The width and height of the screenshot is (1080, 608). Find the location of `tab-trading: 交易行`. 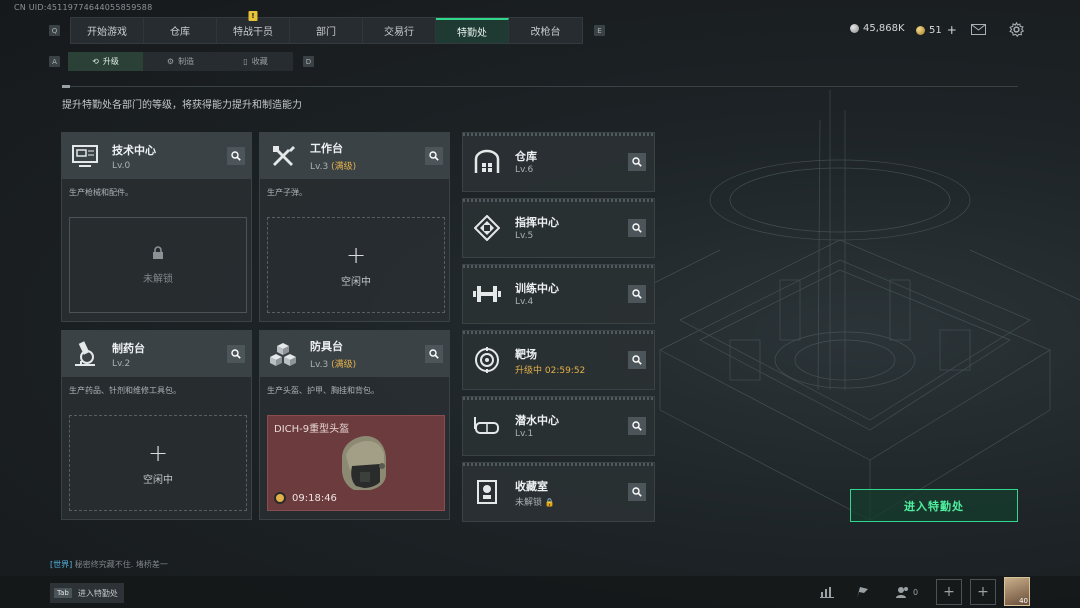

tab-trading: 交易行 is located at coordinates (399, 30).